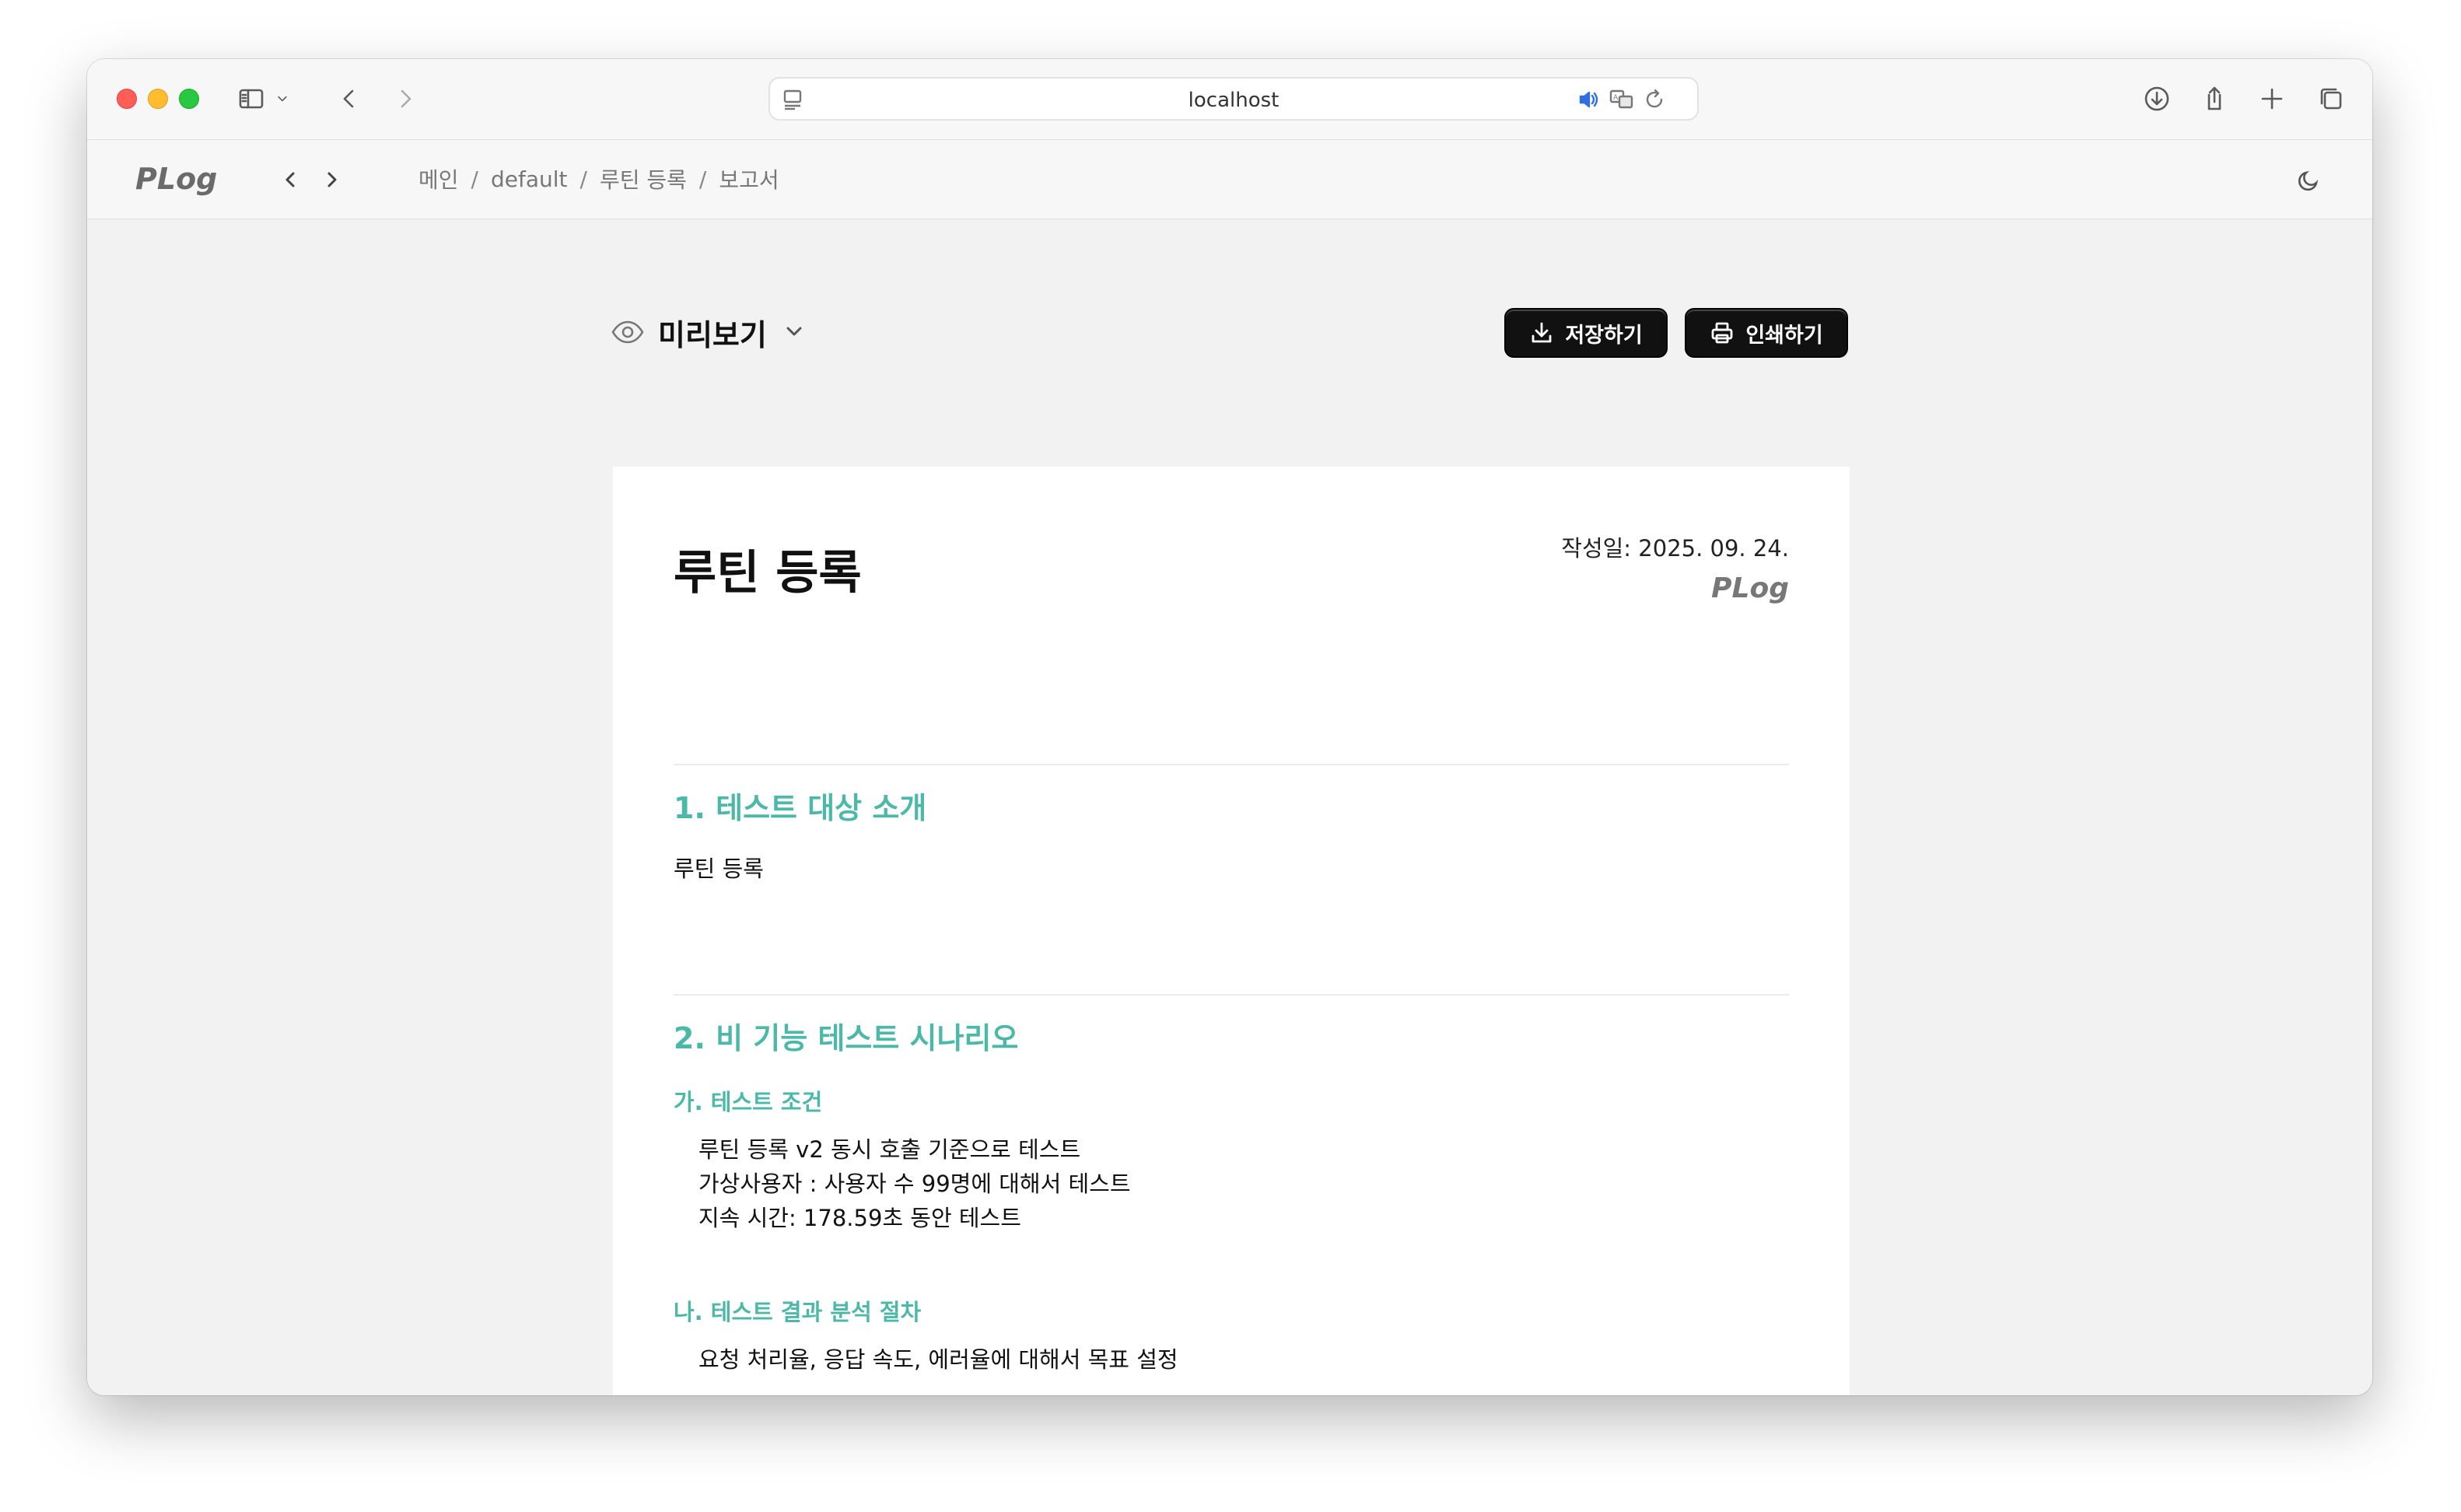 The height and width of the screenshot is (1512, 2461). I want to click on url-text: localhost, so click(1234, 101).